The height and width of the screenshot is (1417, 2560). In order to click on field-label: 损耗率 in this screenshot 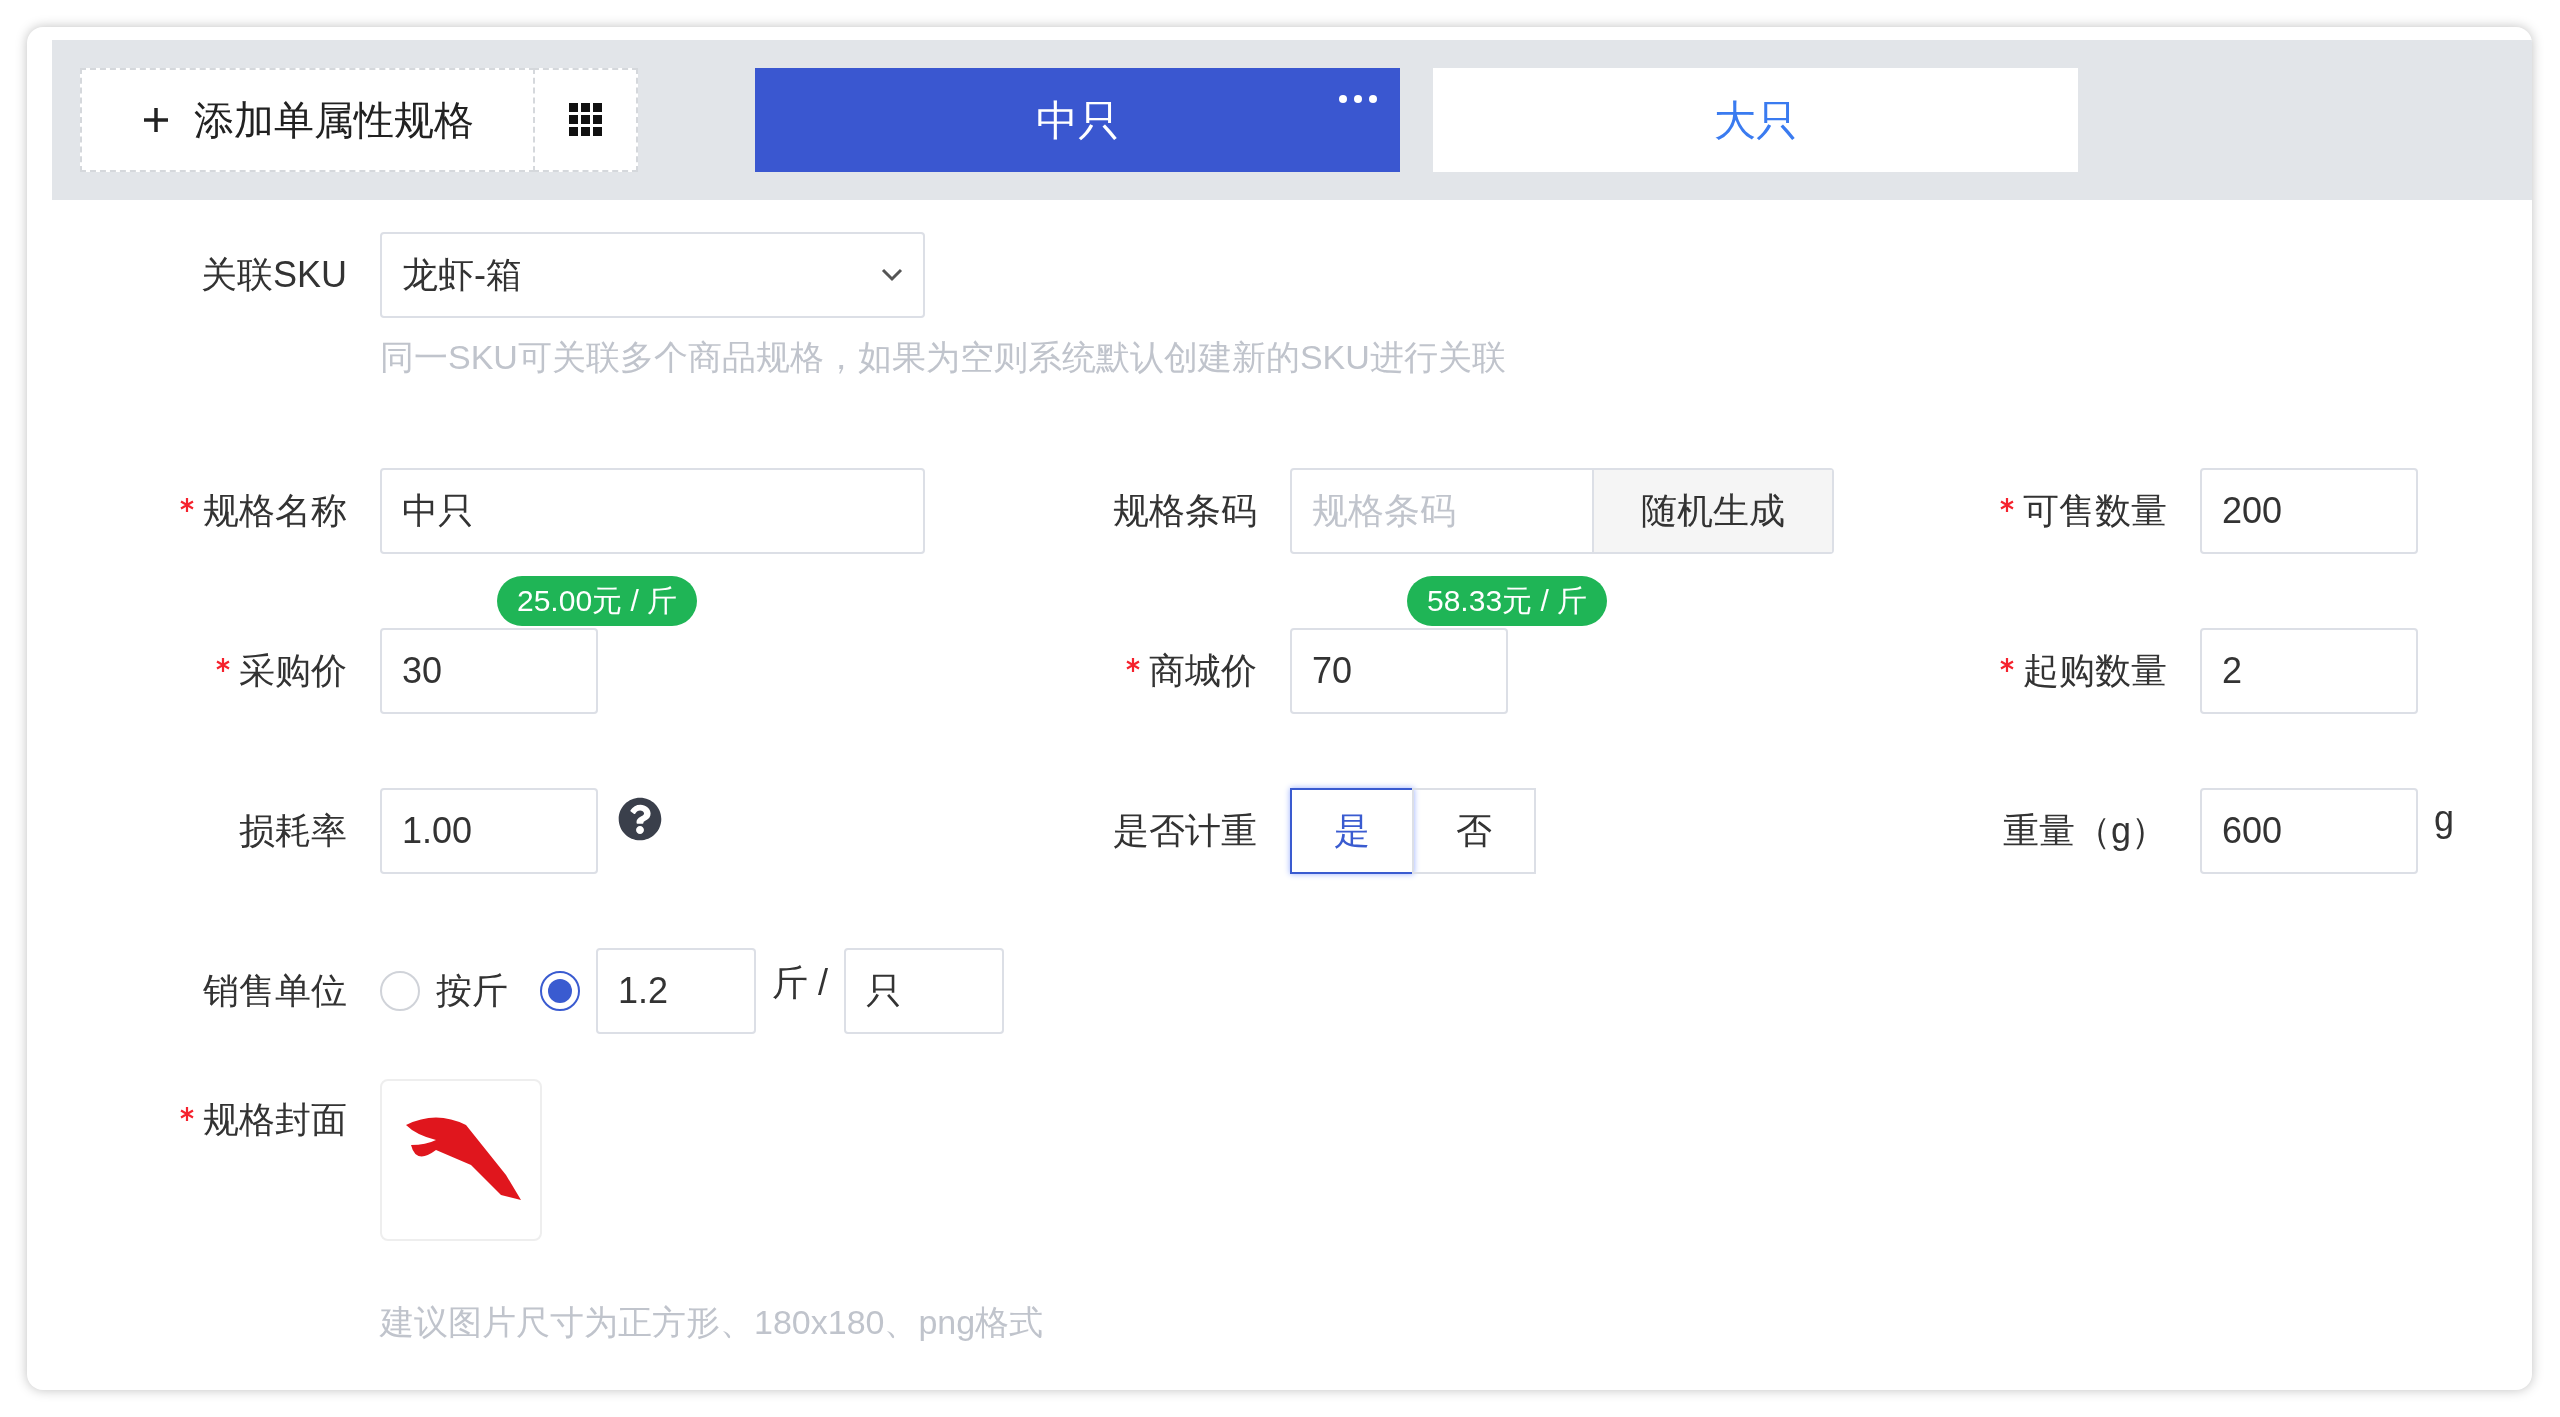, I will do `click(293, 831)`.